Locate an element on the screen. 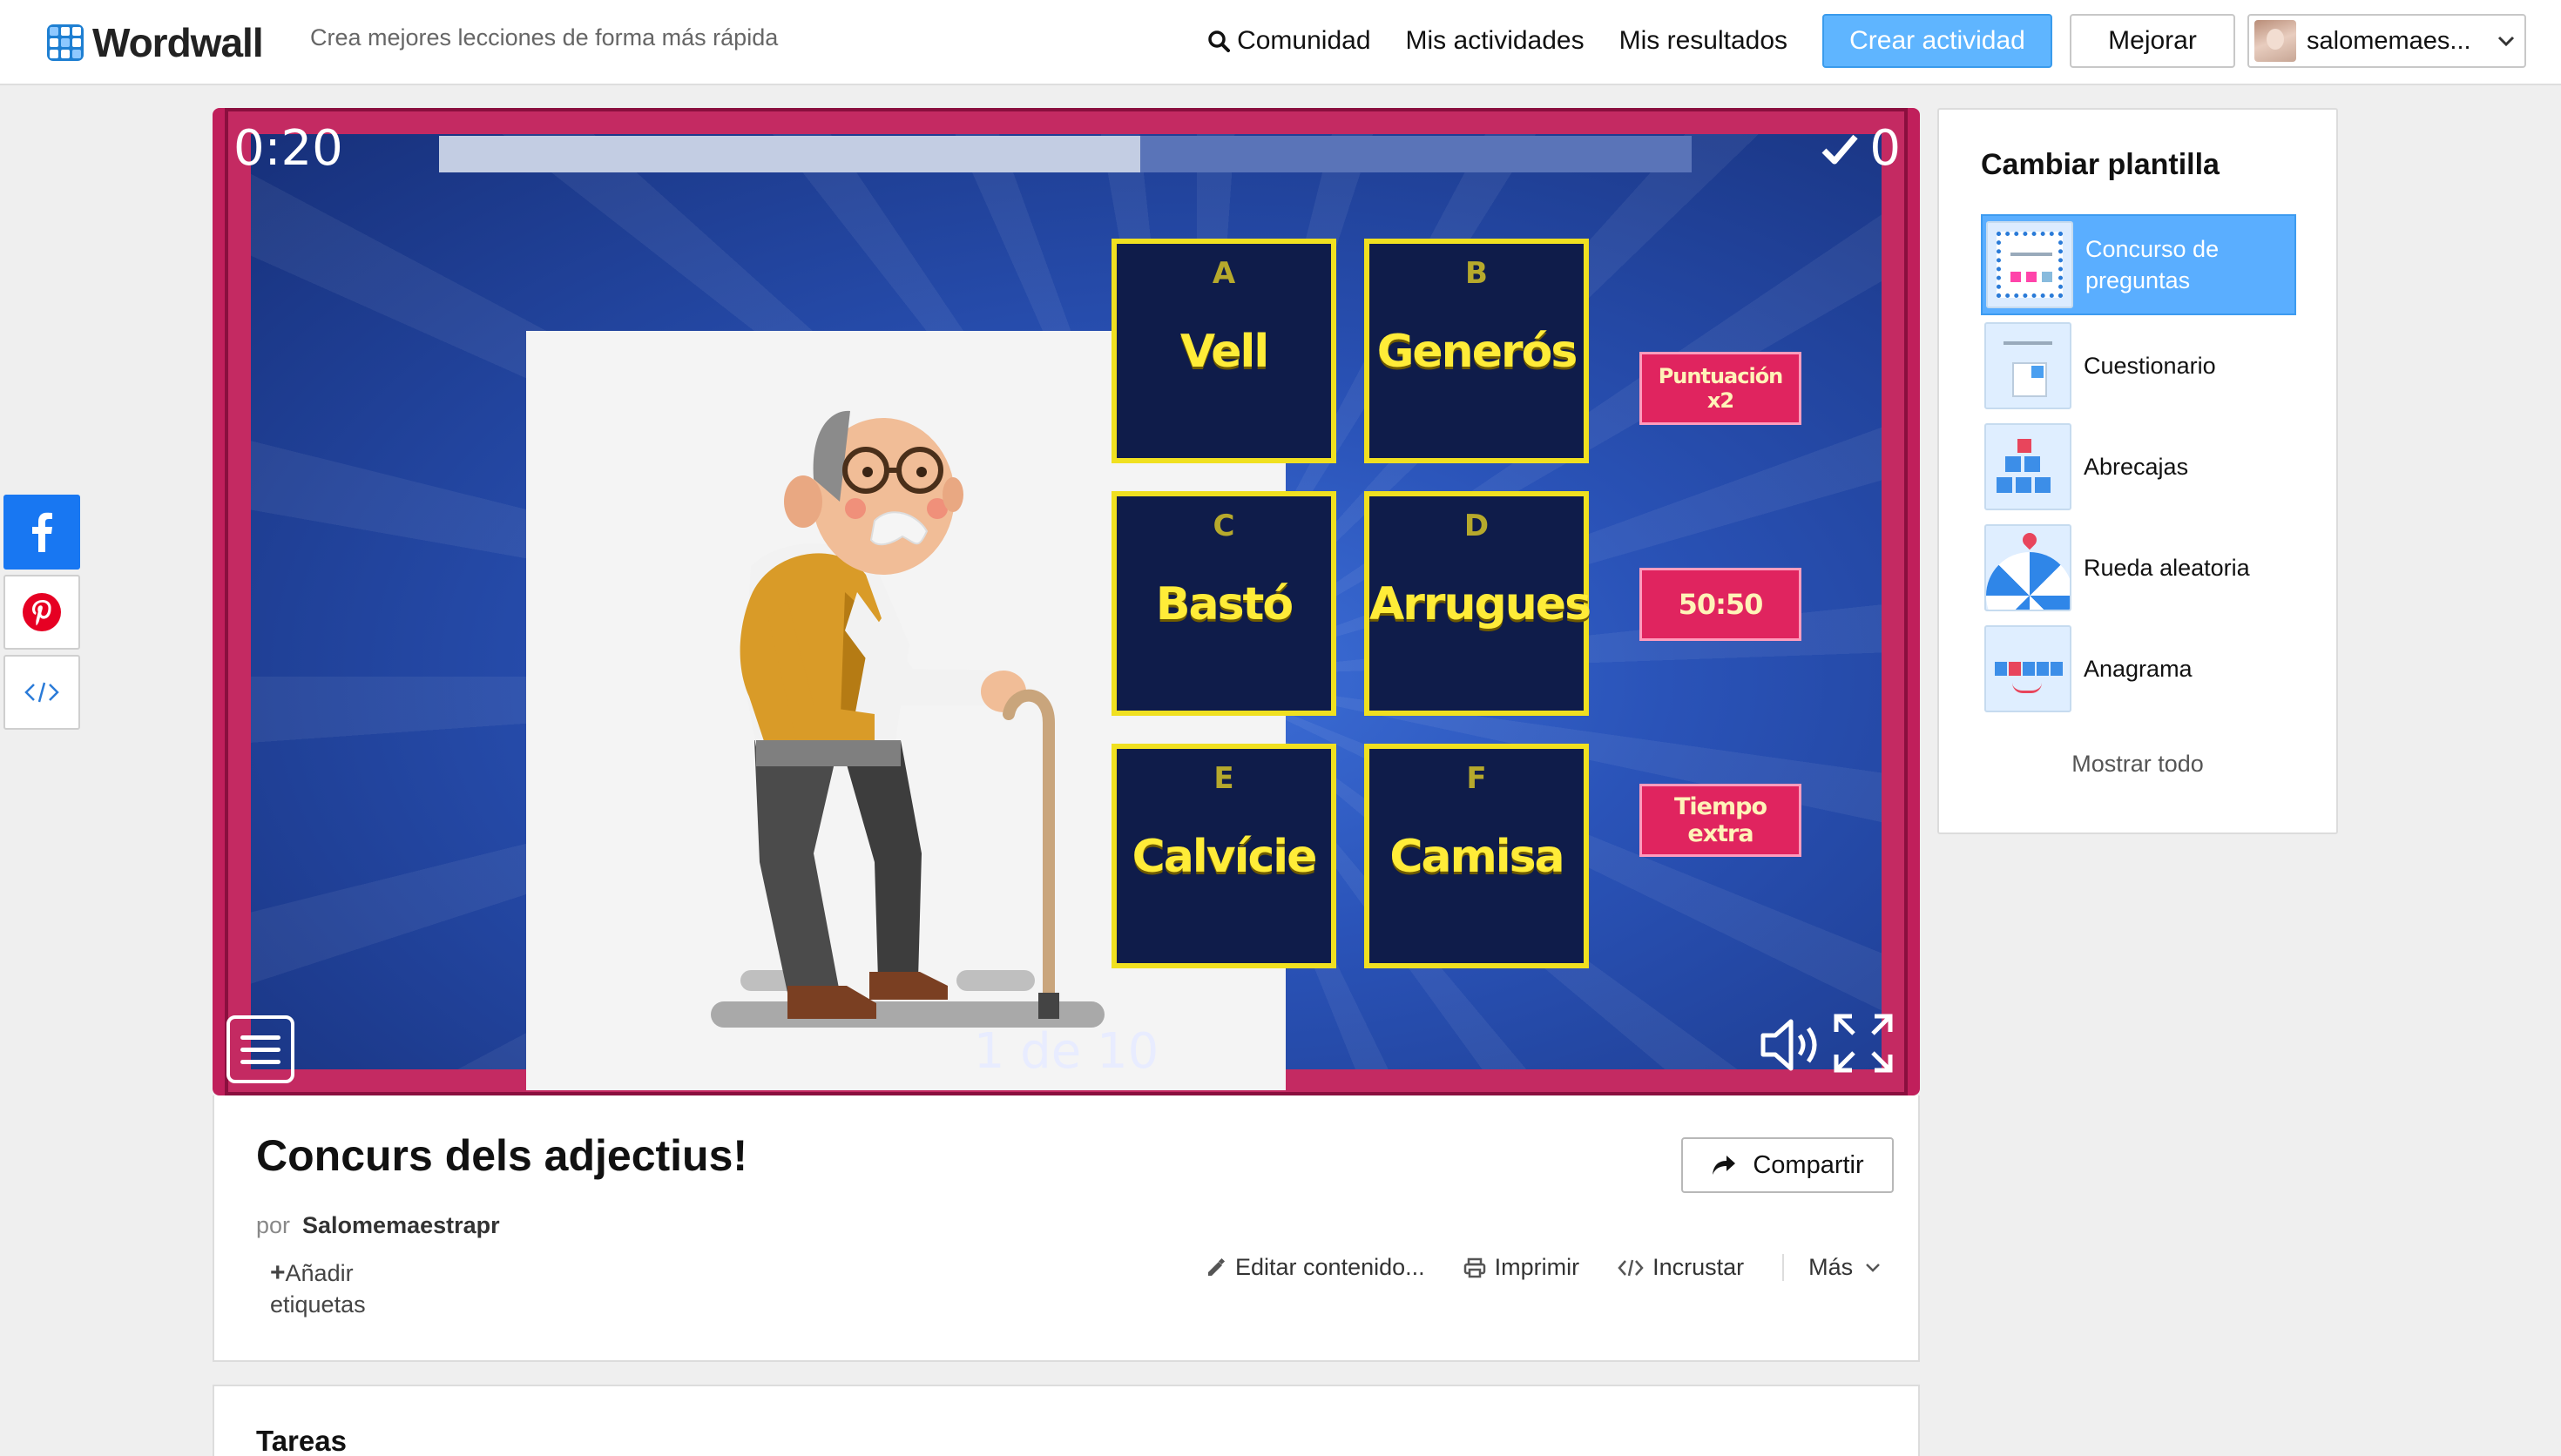 Image resolution: width=2561 pixels, height=1456 pixels. share-icon is located at coordinates (1724, 1165).